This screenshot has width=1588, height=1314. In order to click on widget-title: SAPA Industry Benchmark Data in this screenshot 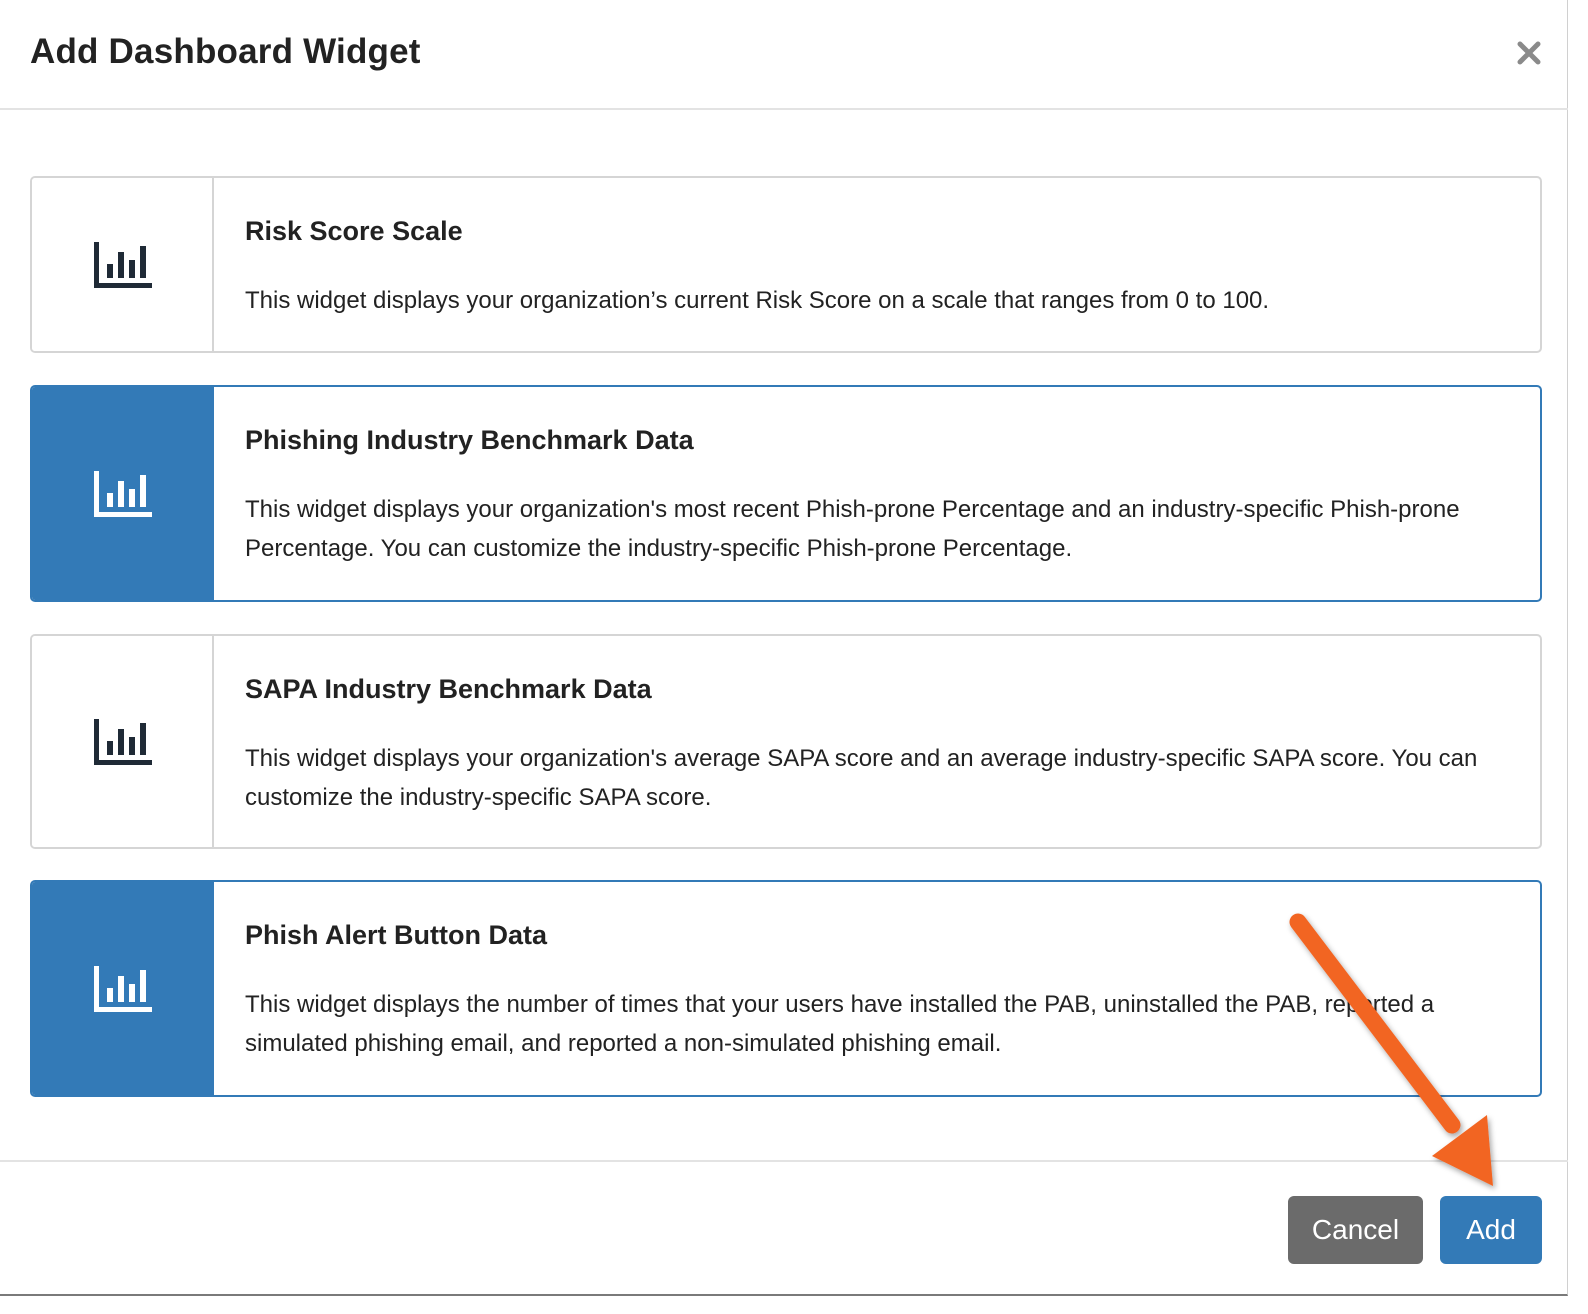, I will do `click(448, 689)`.